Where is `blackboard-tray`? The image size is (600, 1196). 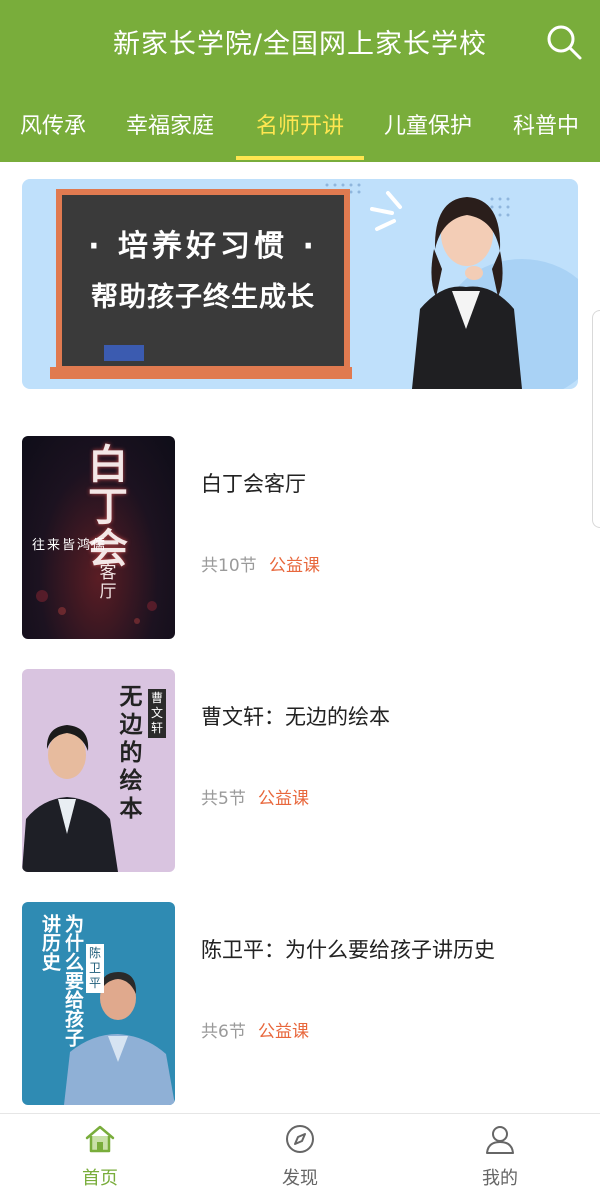
blackboard-tray is located at coordinates (201, 373).